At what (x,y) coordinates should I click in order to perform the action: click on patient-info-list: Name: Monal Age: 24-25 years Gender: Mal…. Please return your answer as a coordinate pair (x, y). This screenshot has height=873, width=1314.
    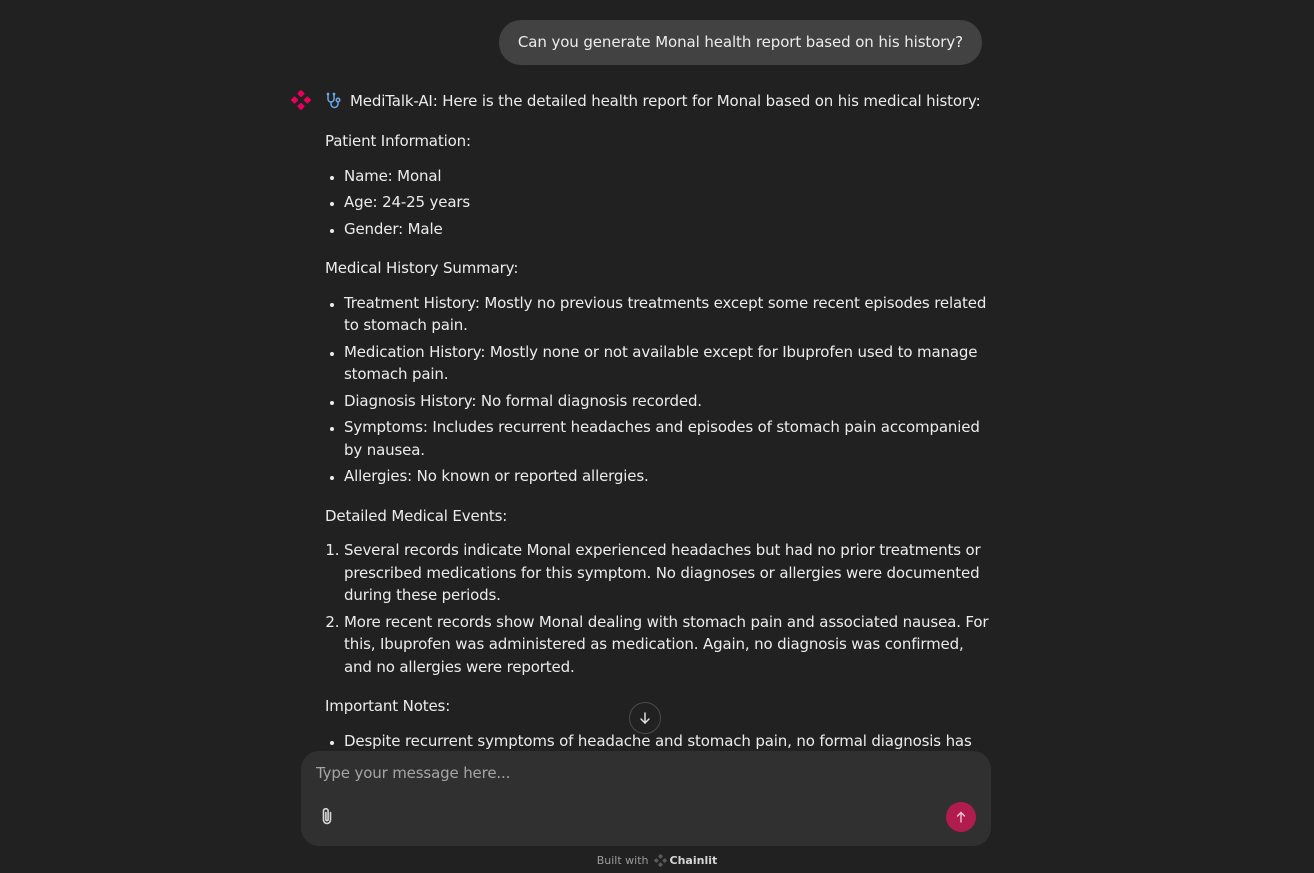
    Looking at the image, I should click on (660, 203).